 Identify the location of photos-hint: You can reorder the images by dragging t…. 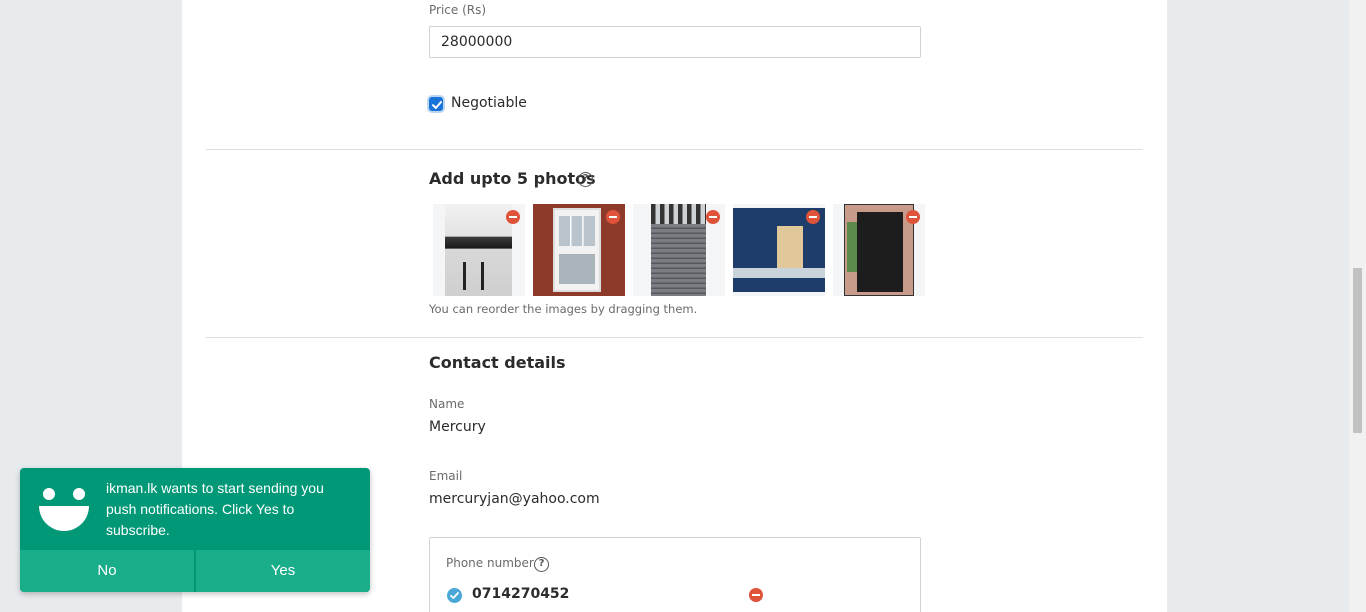
(563, 309).